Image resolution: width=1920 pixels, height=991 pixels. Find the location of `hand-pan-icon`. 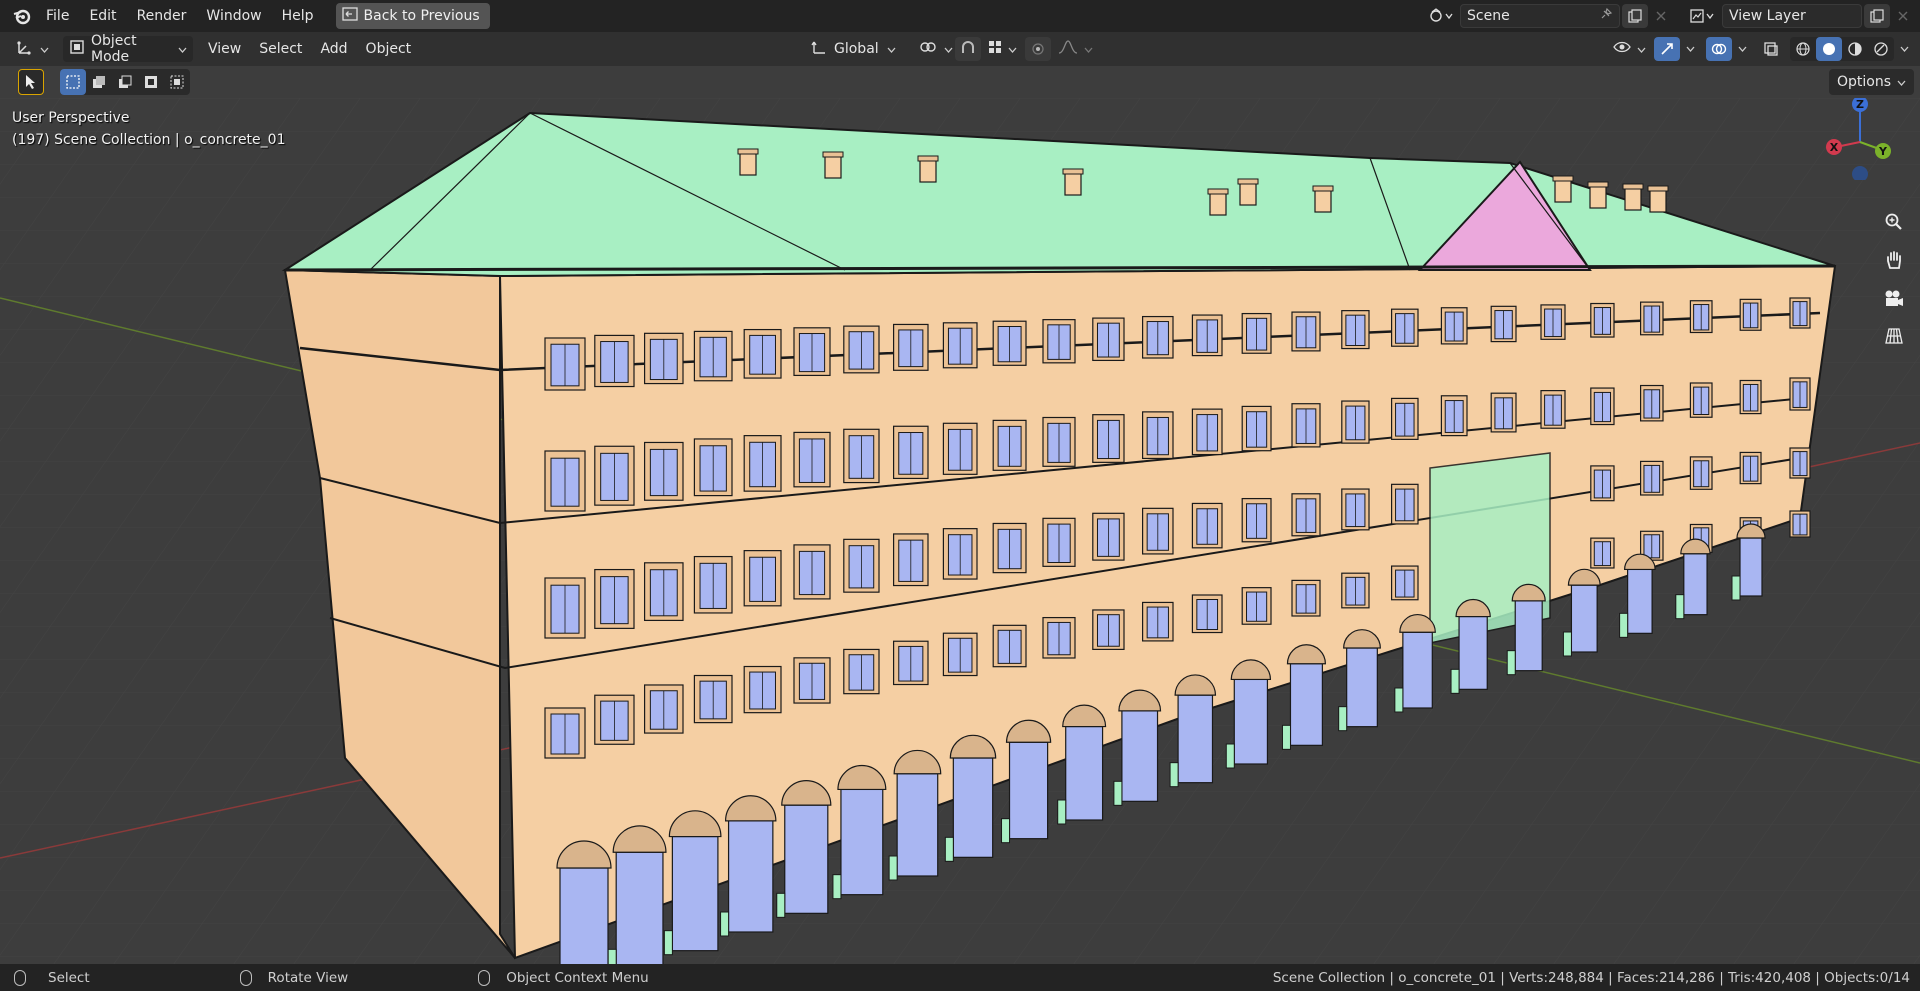

hand-pan-icon is located at coordinates (1894, 260).